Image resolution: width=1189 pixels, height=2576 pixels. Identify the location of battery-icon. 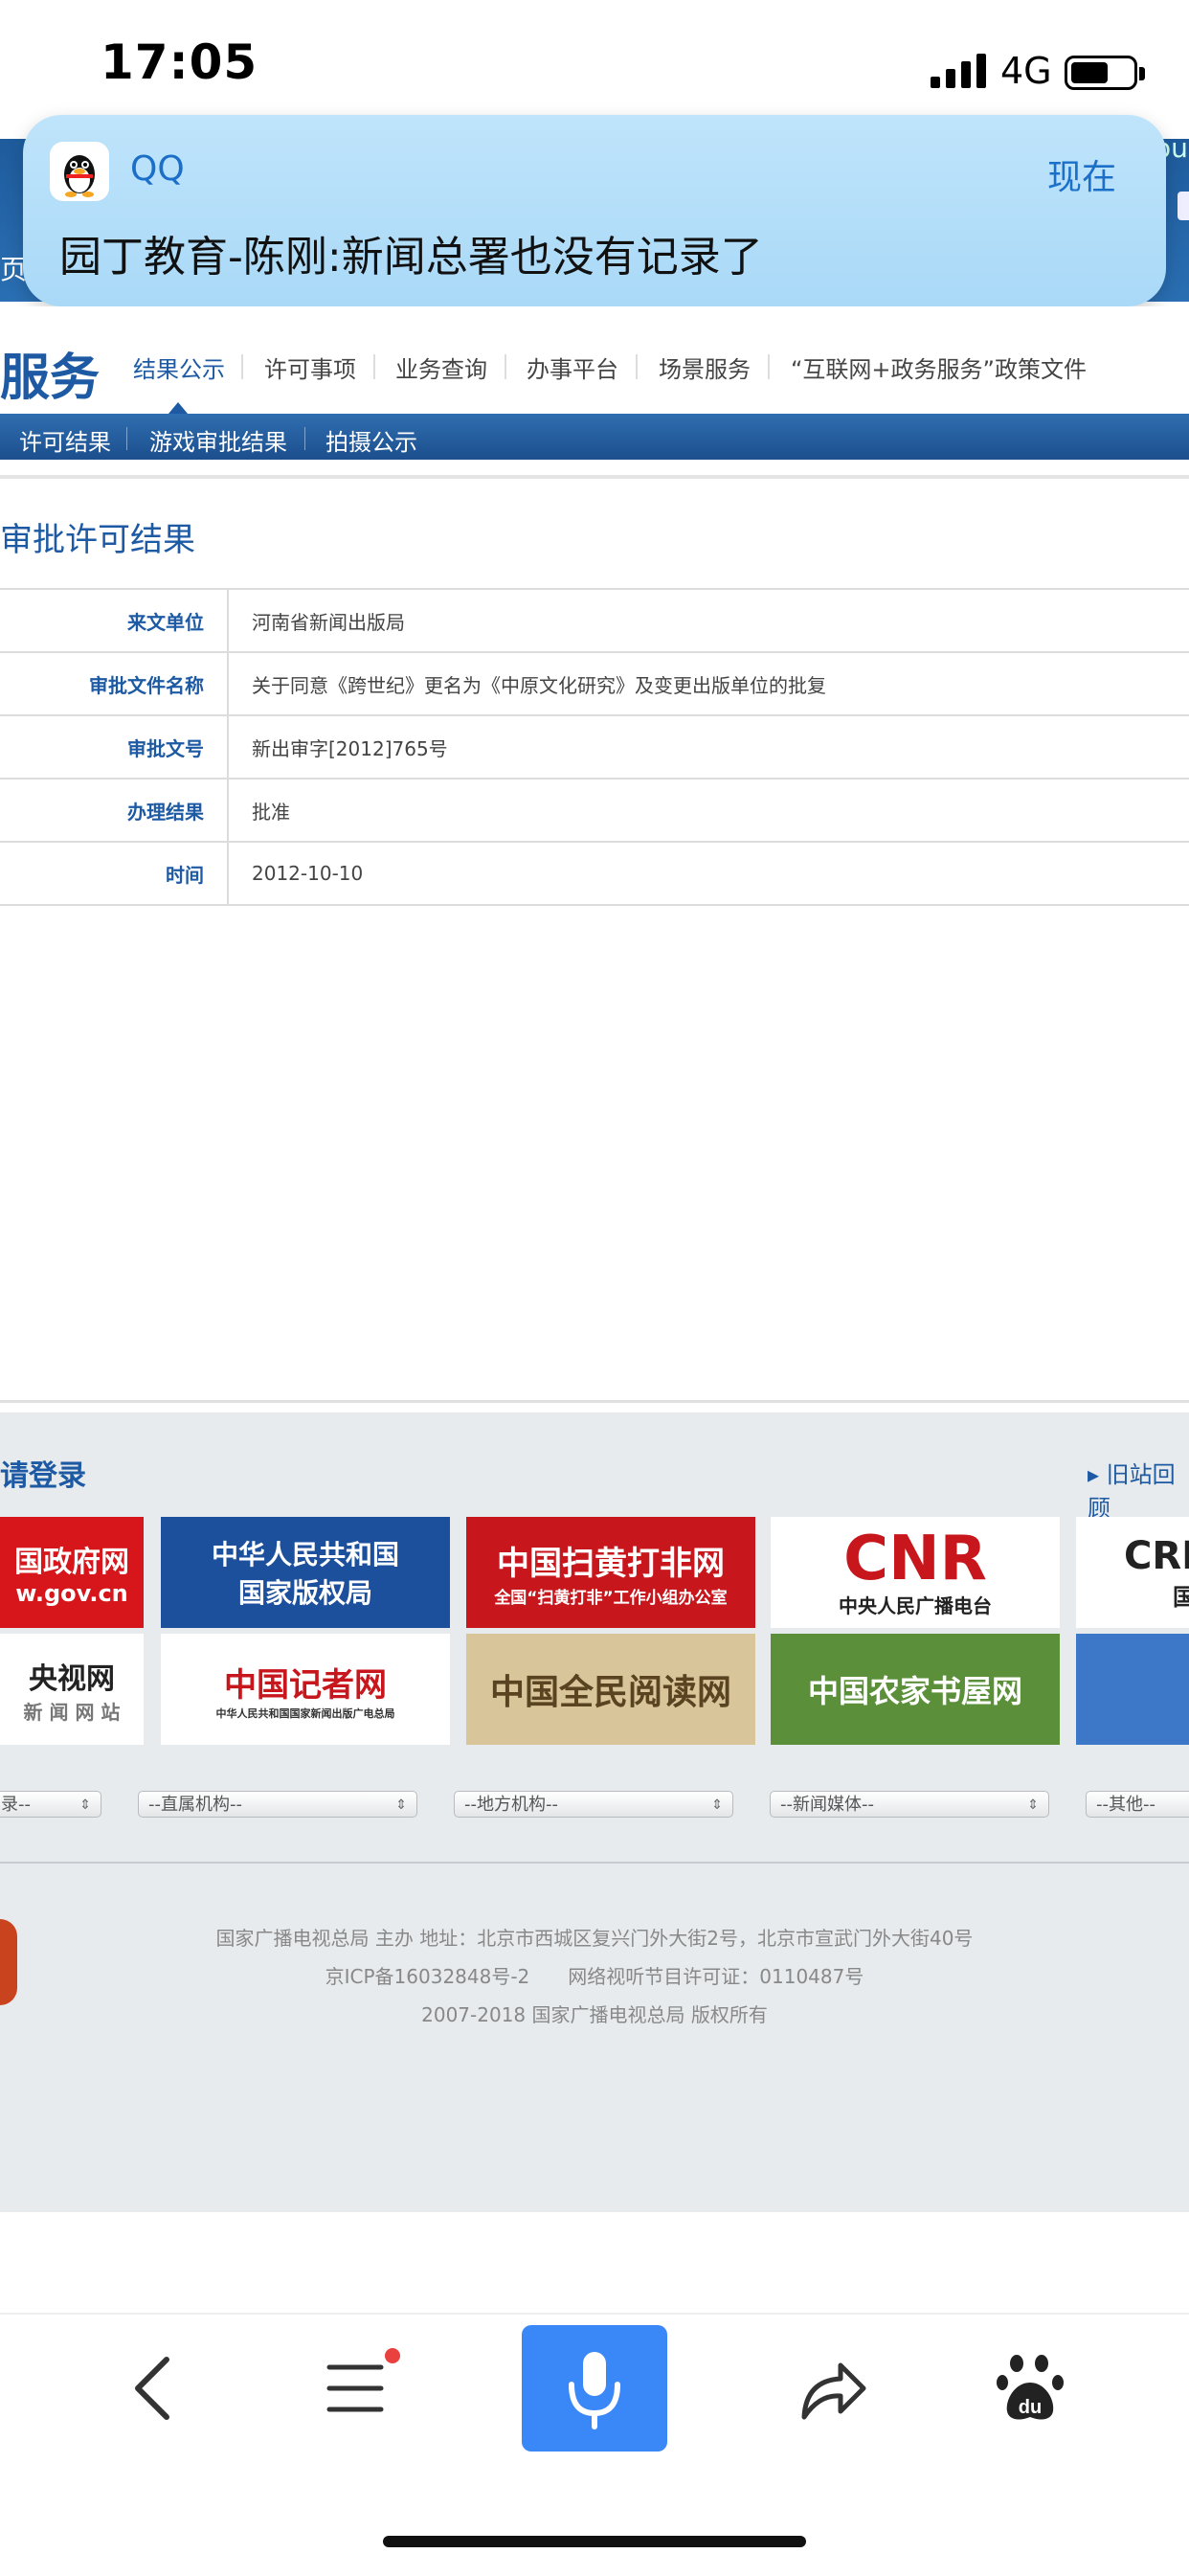
(1101, 73).